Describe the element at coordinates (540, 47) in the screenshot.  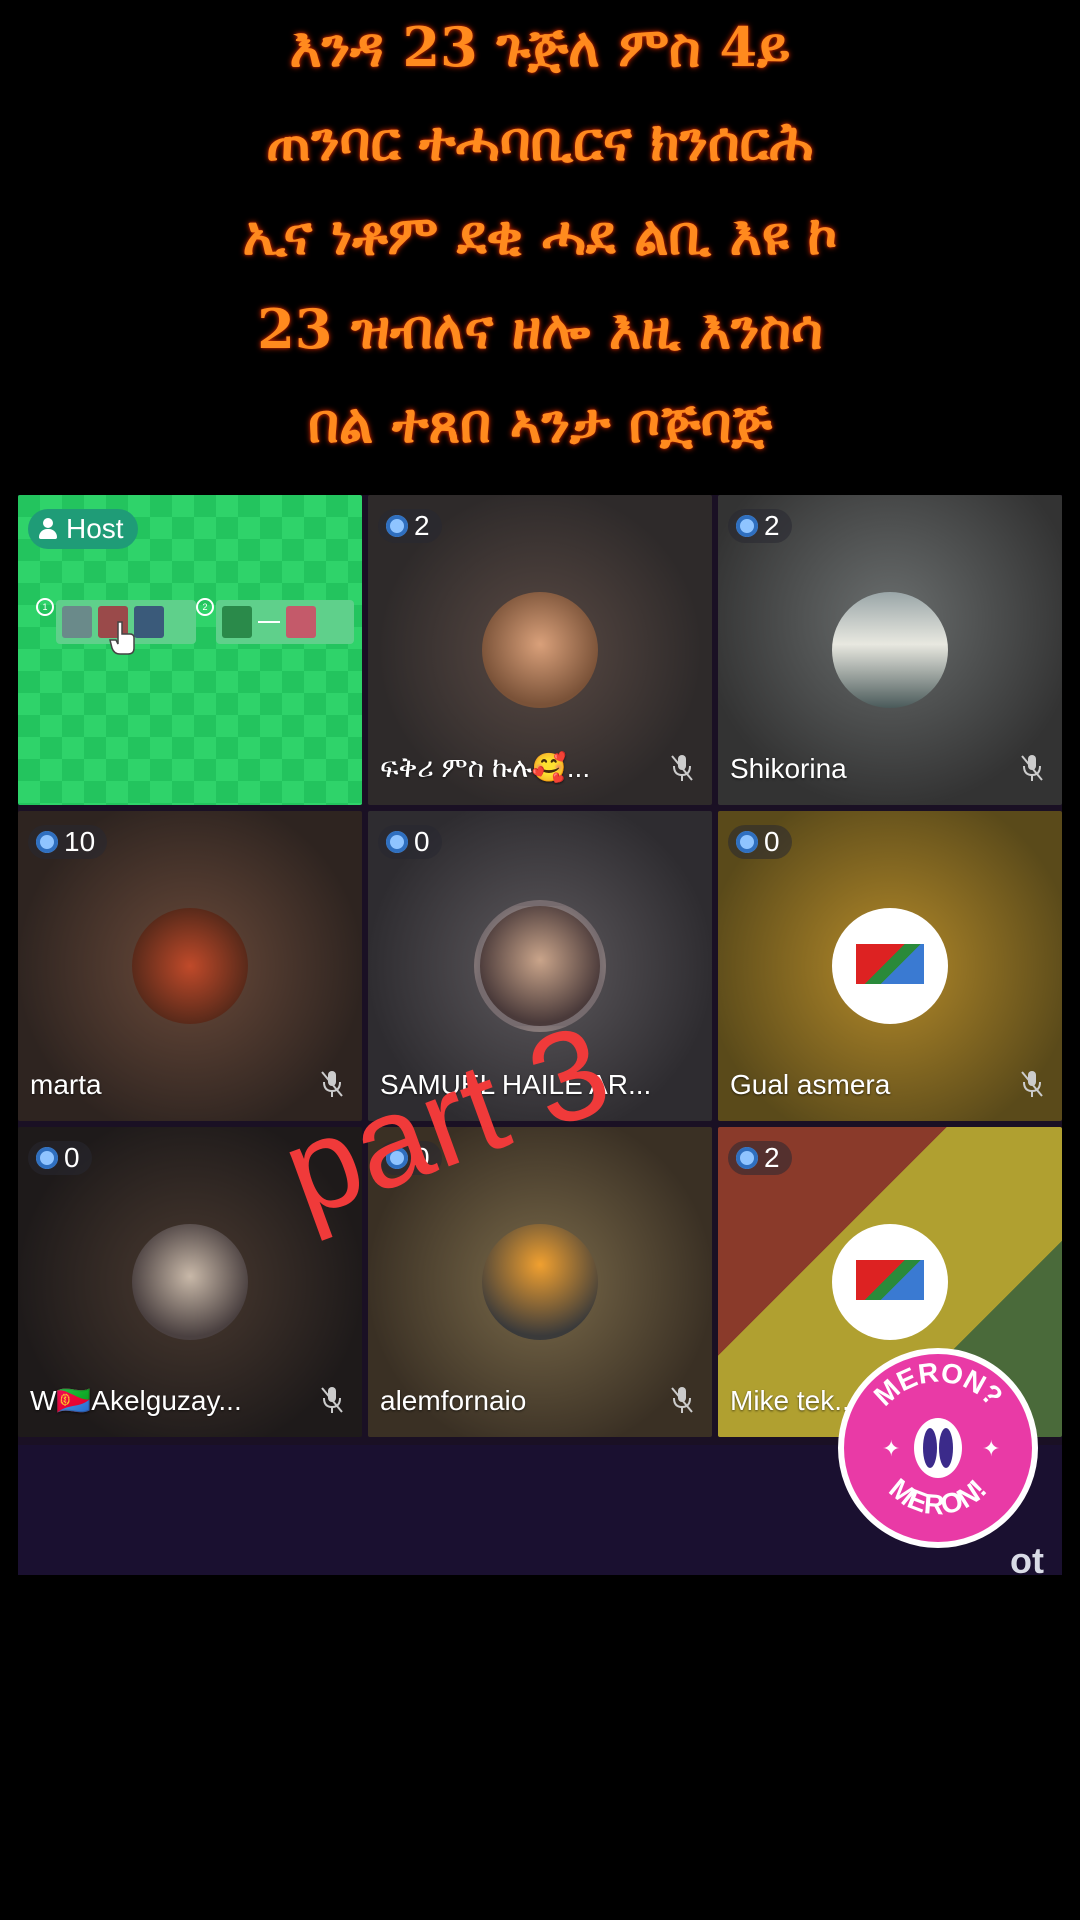
I see `caption-line-1: እንዳ 23 ጉጅለ ምስ 4ይ` at that location.